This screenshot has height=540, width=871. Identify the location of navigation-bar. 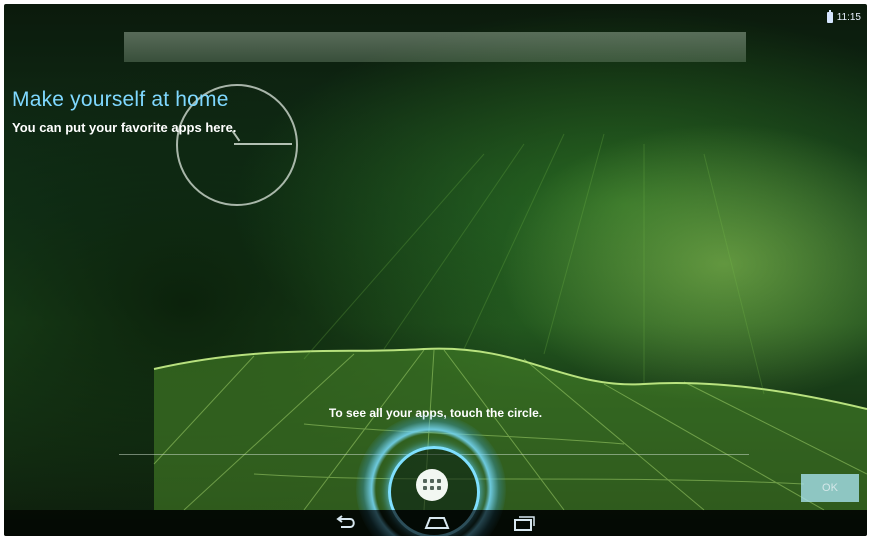
(435, 523).